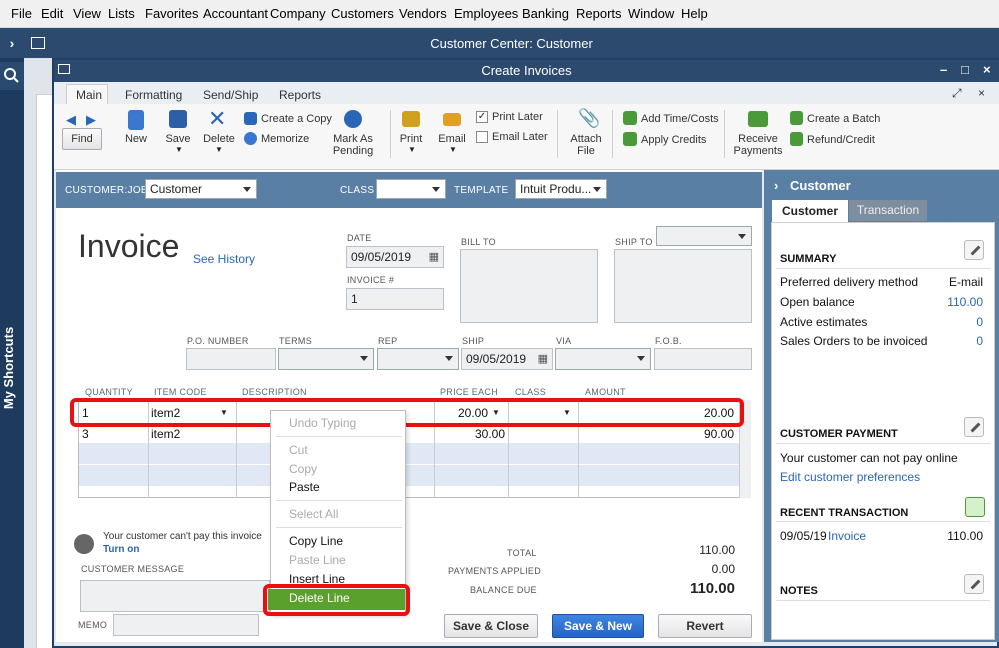 The image size is (999, 648). What do you see at coordinates (810, 211) in the screenshot?
I see `tab-customer: Customer` at bounding box center [810, 211].